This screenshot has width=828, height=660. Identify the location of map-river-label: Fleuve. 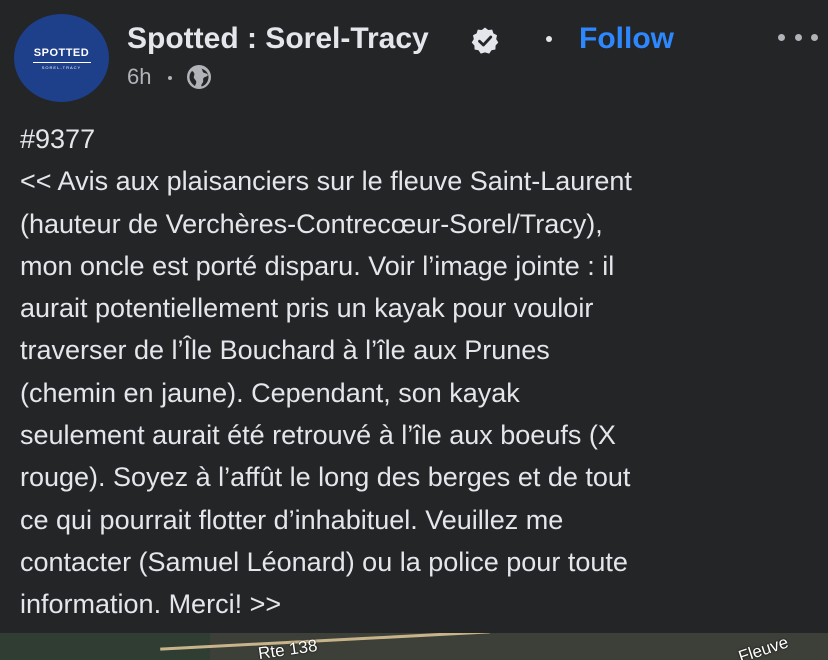
(763, 646).